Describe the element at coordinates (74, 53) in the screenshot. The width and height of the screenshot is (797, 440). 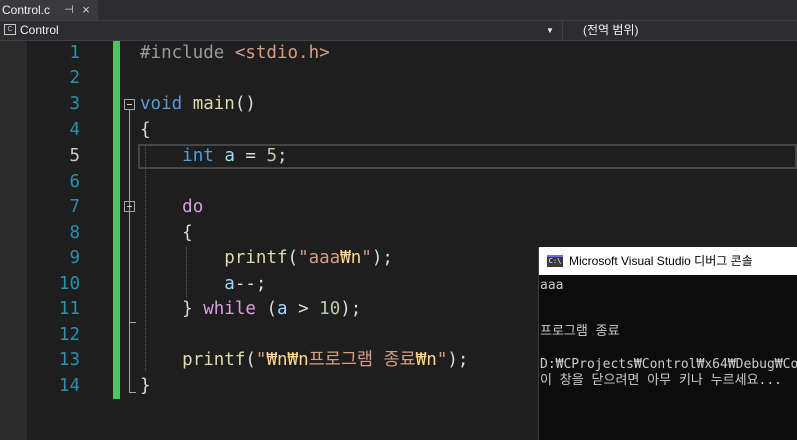
I see `line-number: 1` at that location.